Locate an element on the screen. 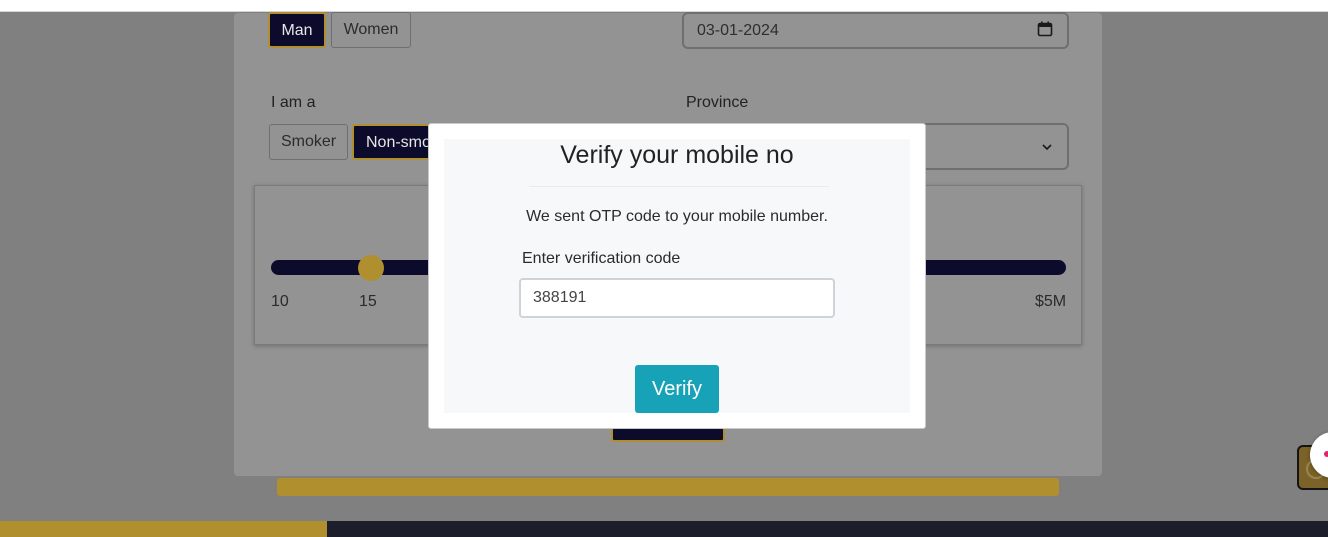 The height and width of the screenshot is (537, 1328). smoker-label: I am a is located at coordinates (293, 102).